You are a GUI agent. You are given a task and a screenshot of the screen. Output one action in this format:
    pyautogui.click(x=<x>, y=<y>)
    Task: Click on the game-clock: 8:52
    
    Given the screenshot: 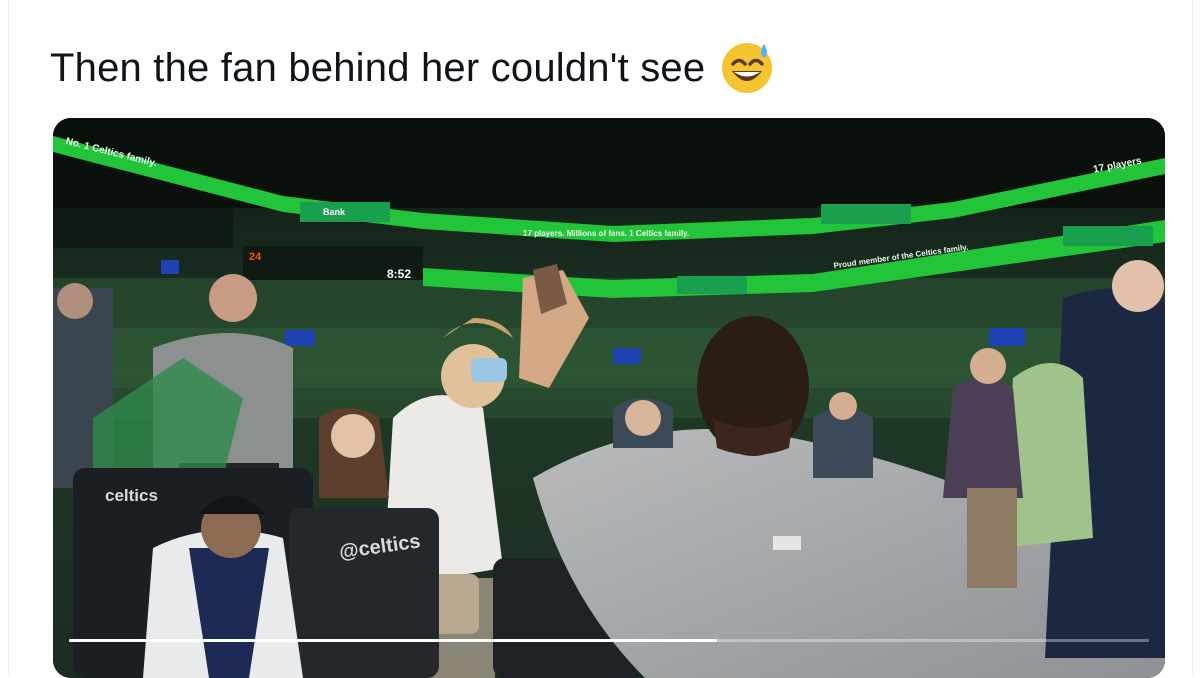 What is the action you would take?
    pyautogui.click(x=399, y=274)
    